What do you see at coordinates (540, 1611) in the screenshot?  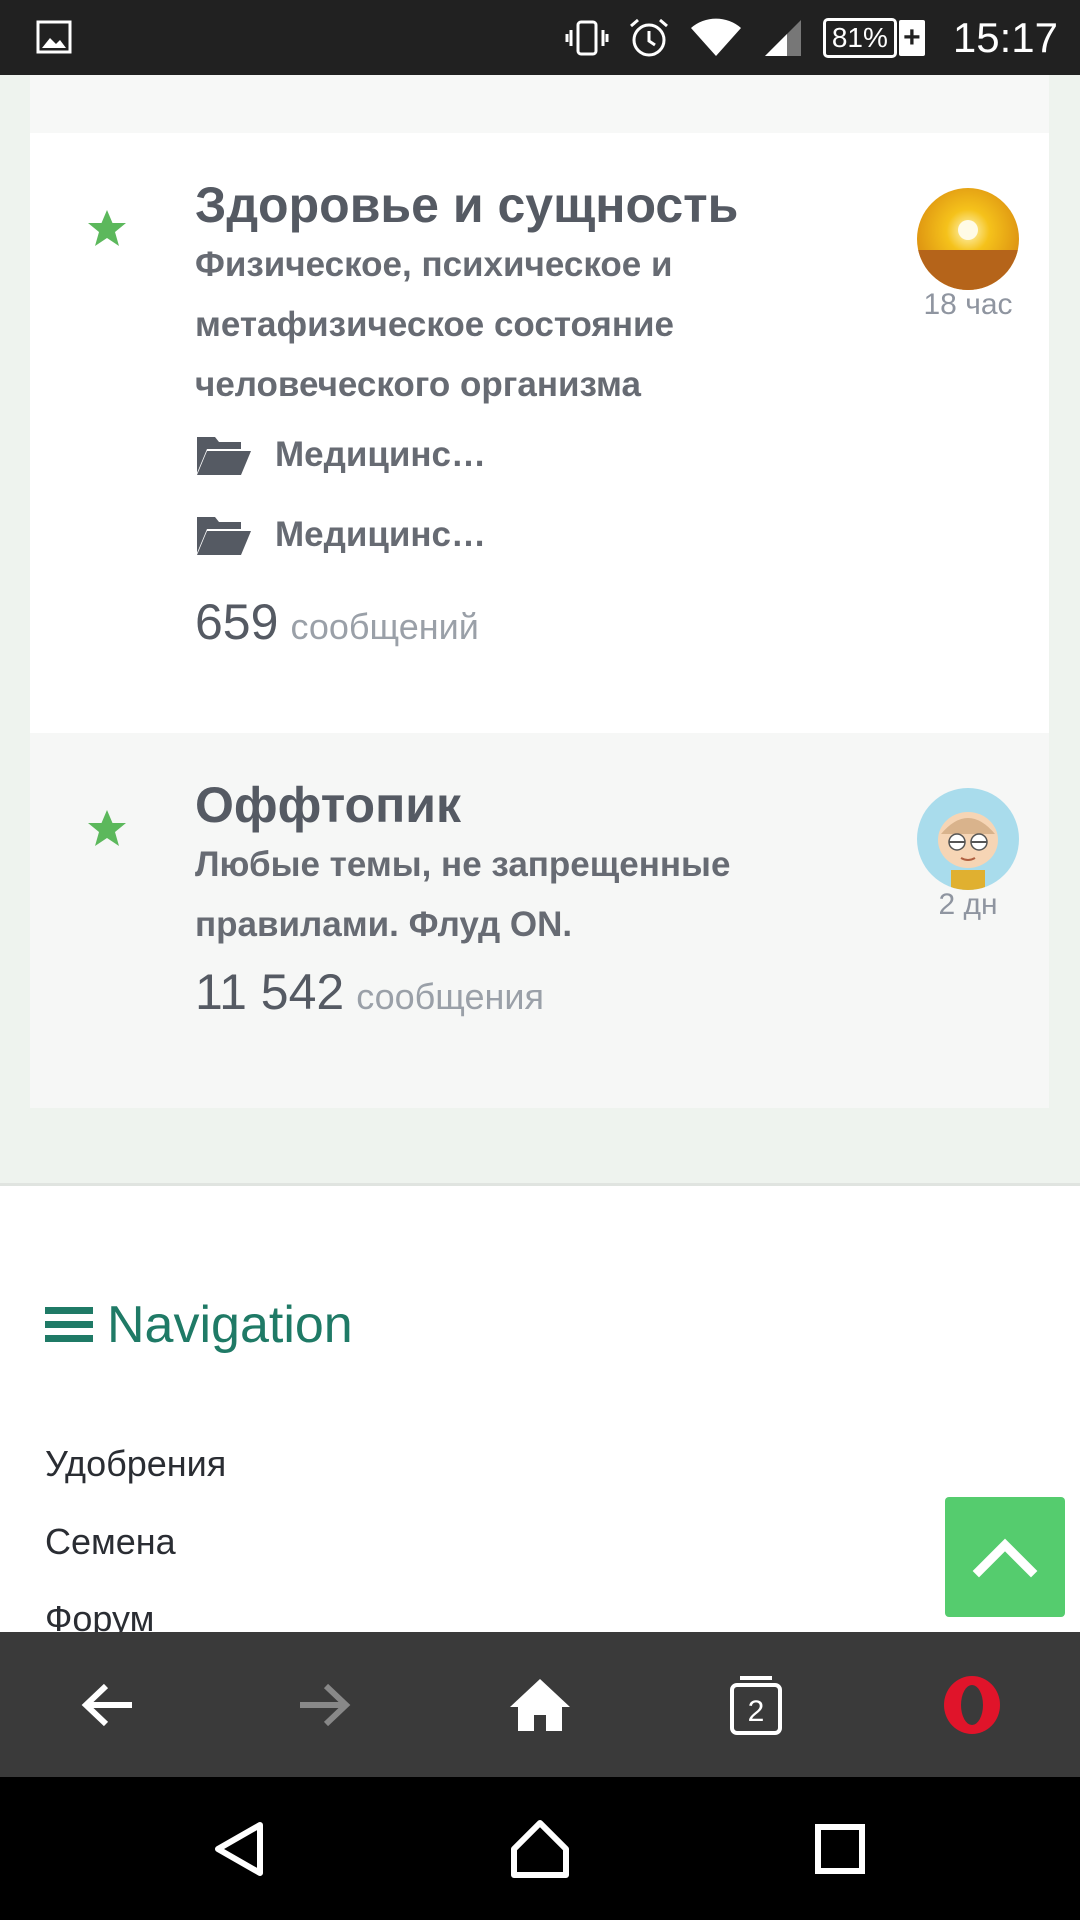 I see `nav-overflow-clip: Форум` at bounding box center [540, 1611].